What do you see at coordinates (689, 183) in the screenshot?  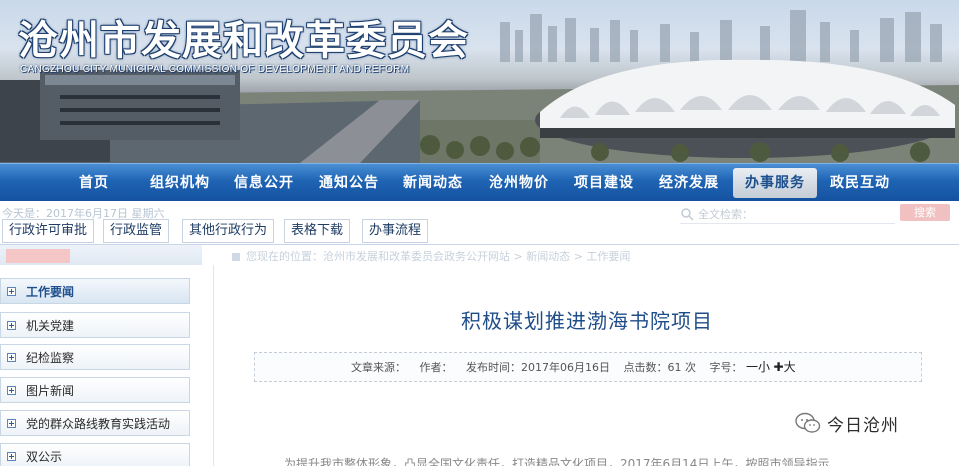 I see `nav-item-economy: 经济发展` at bounding box center [689, 183].